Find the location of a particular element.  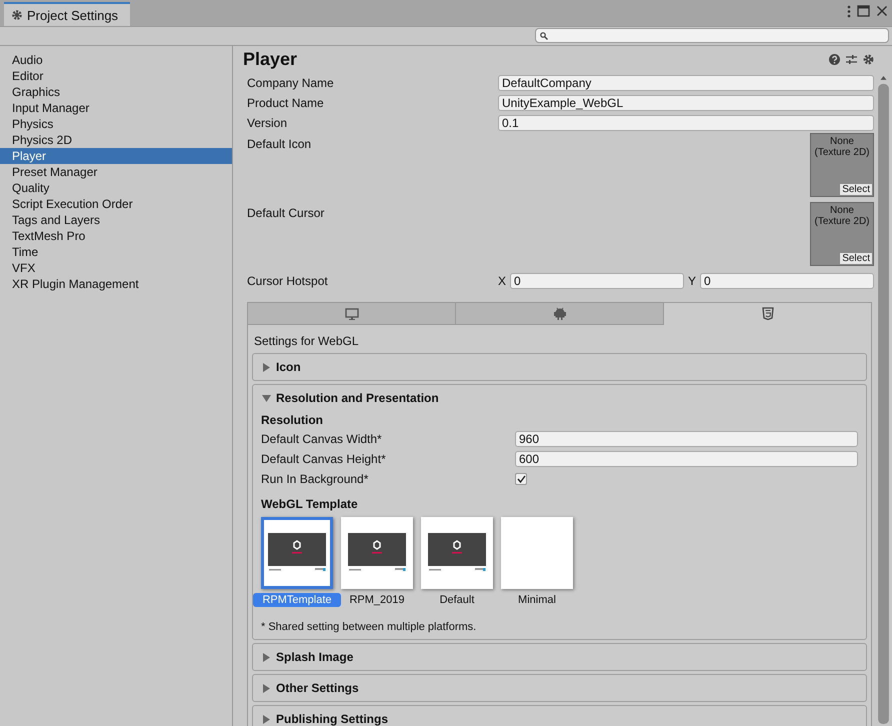

section-header: Icon is located at coordinates (559, 367).